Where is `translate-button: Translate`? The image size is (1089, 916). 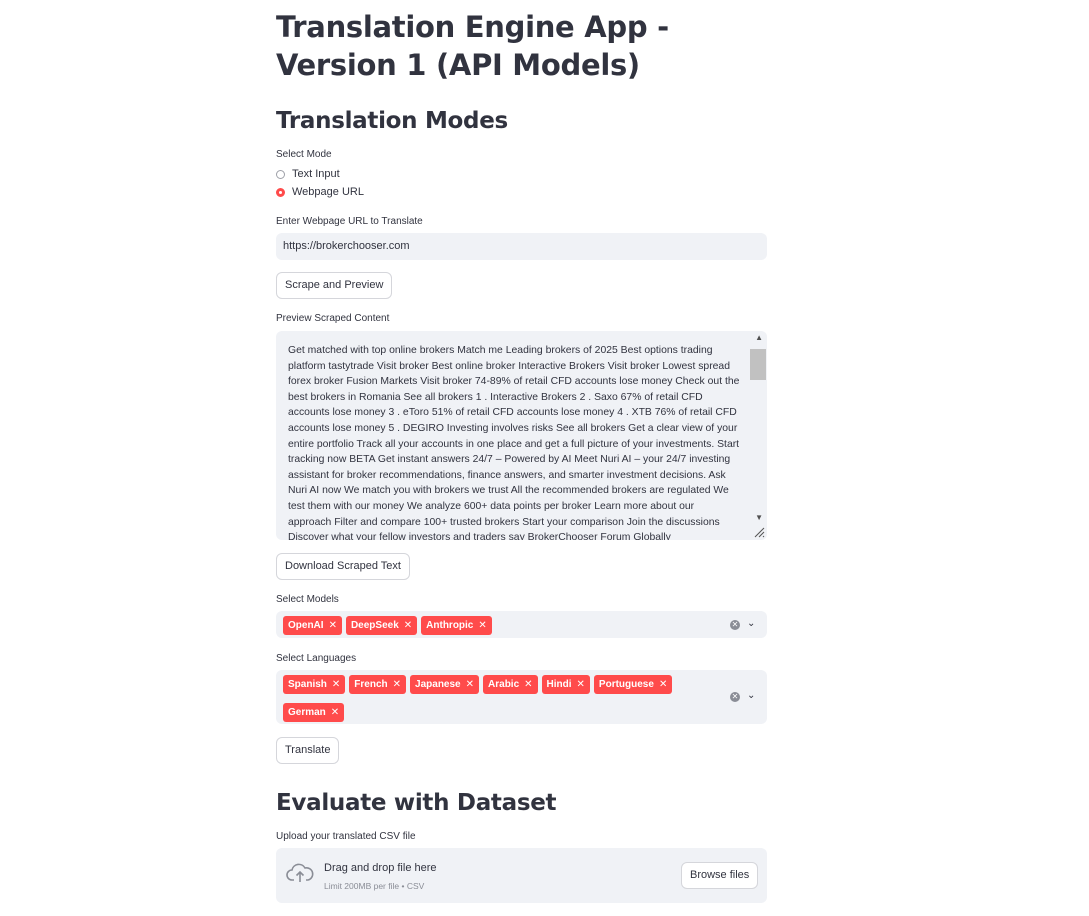
translate-button: Translate is located at coordinates (308, 750).